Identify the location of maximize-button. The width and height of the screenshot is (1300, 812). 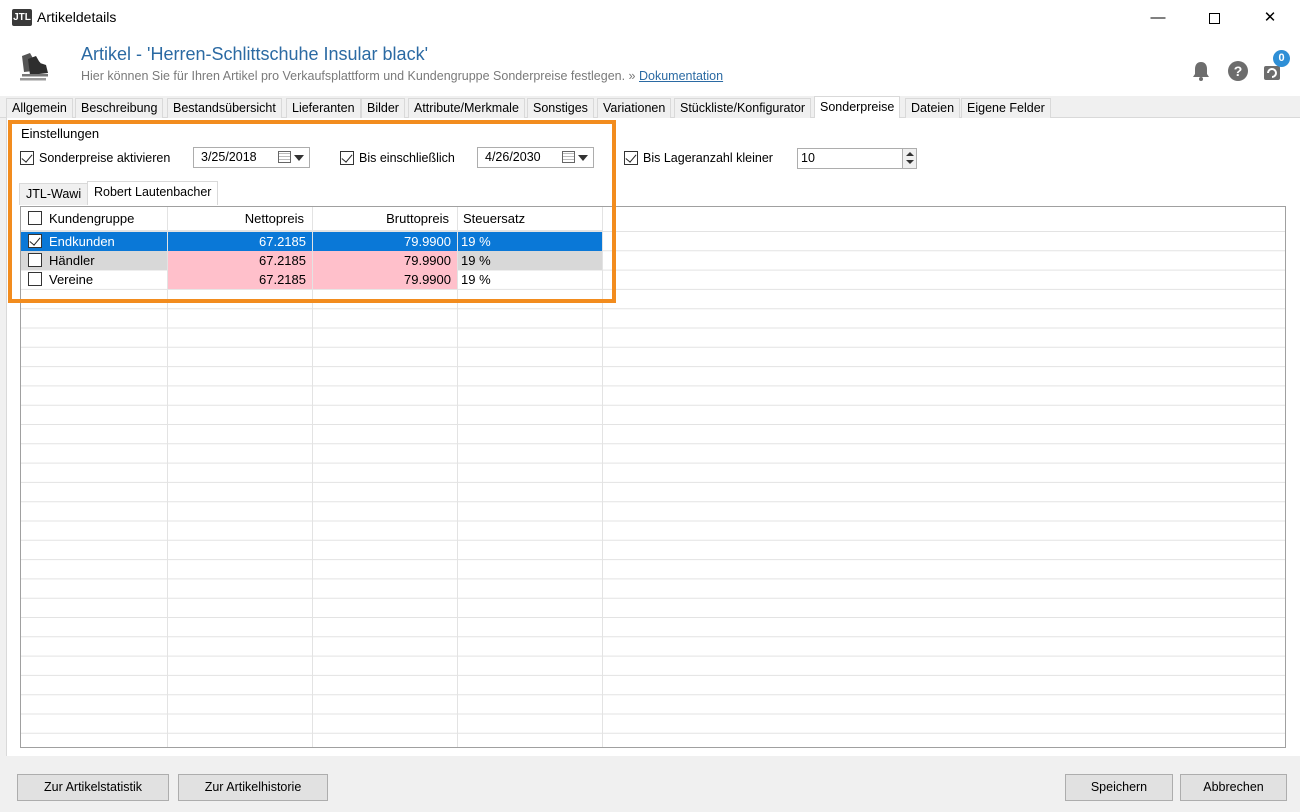
(1214, 18).